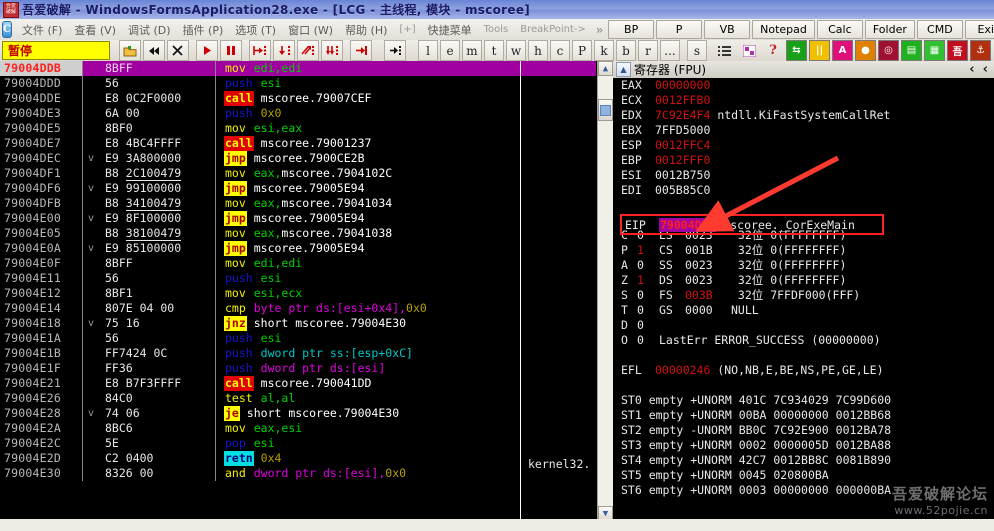 The height and width of the screenshot is (531, 994). What do you see at coordinates (803, 100) in the screenshot?
I see `register-row: ECX 0012FFB0` at bounding box center [803, 100].